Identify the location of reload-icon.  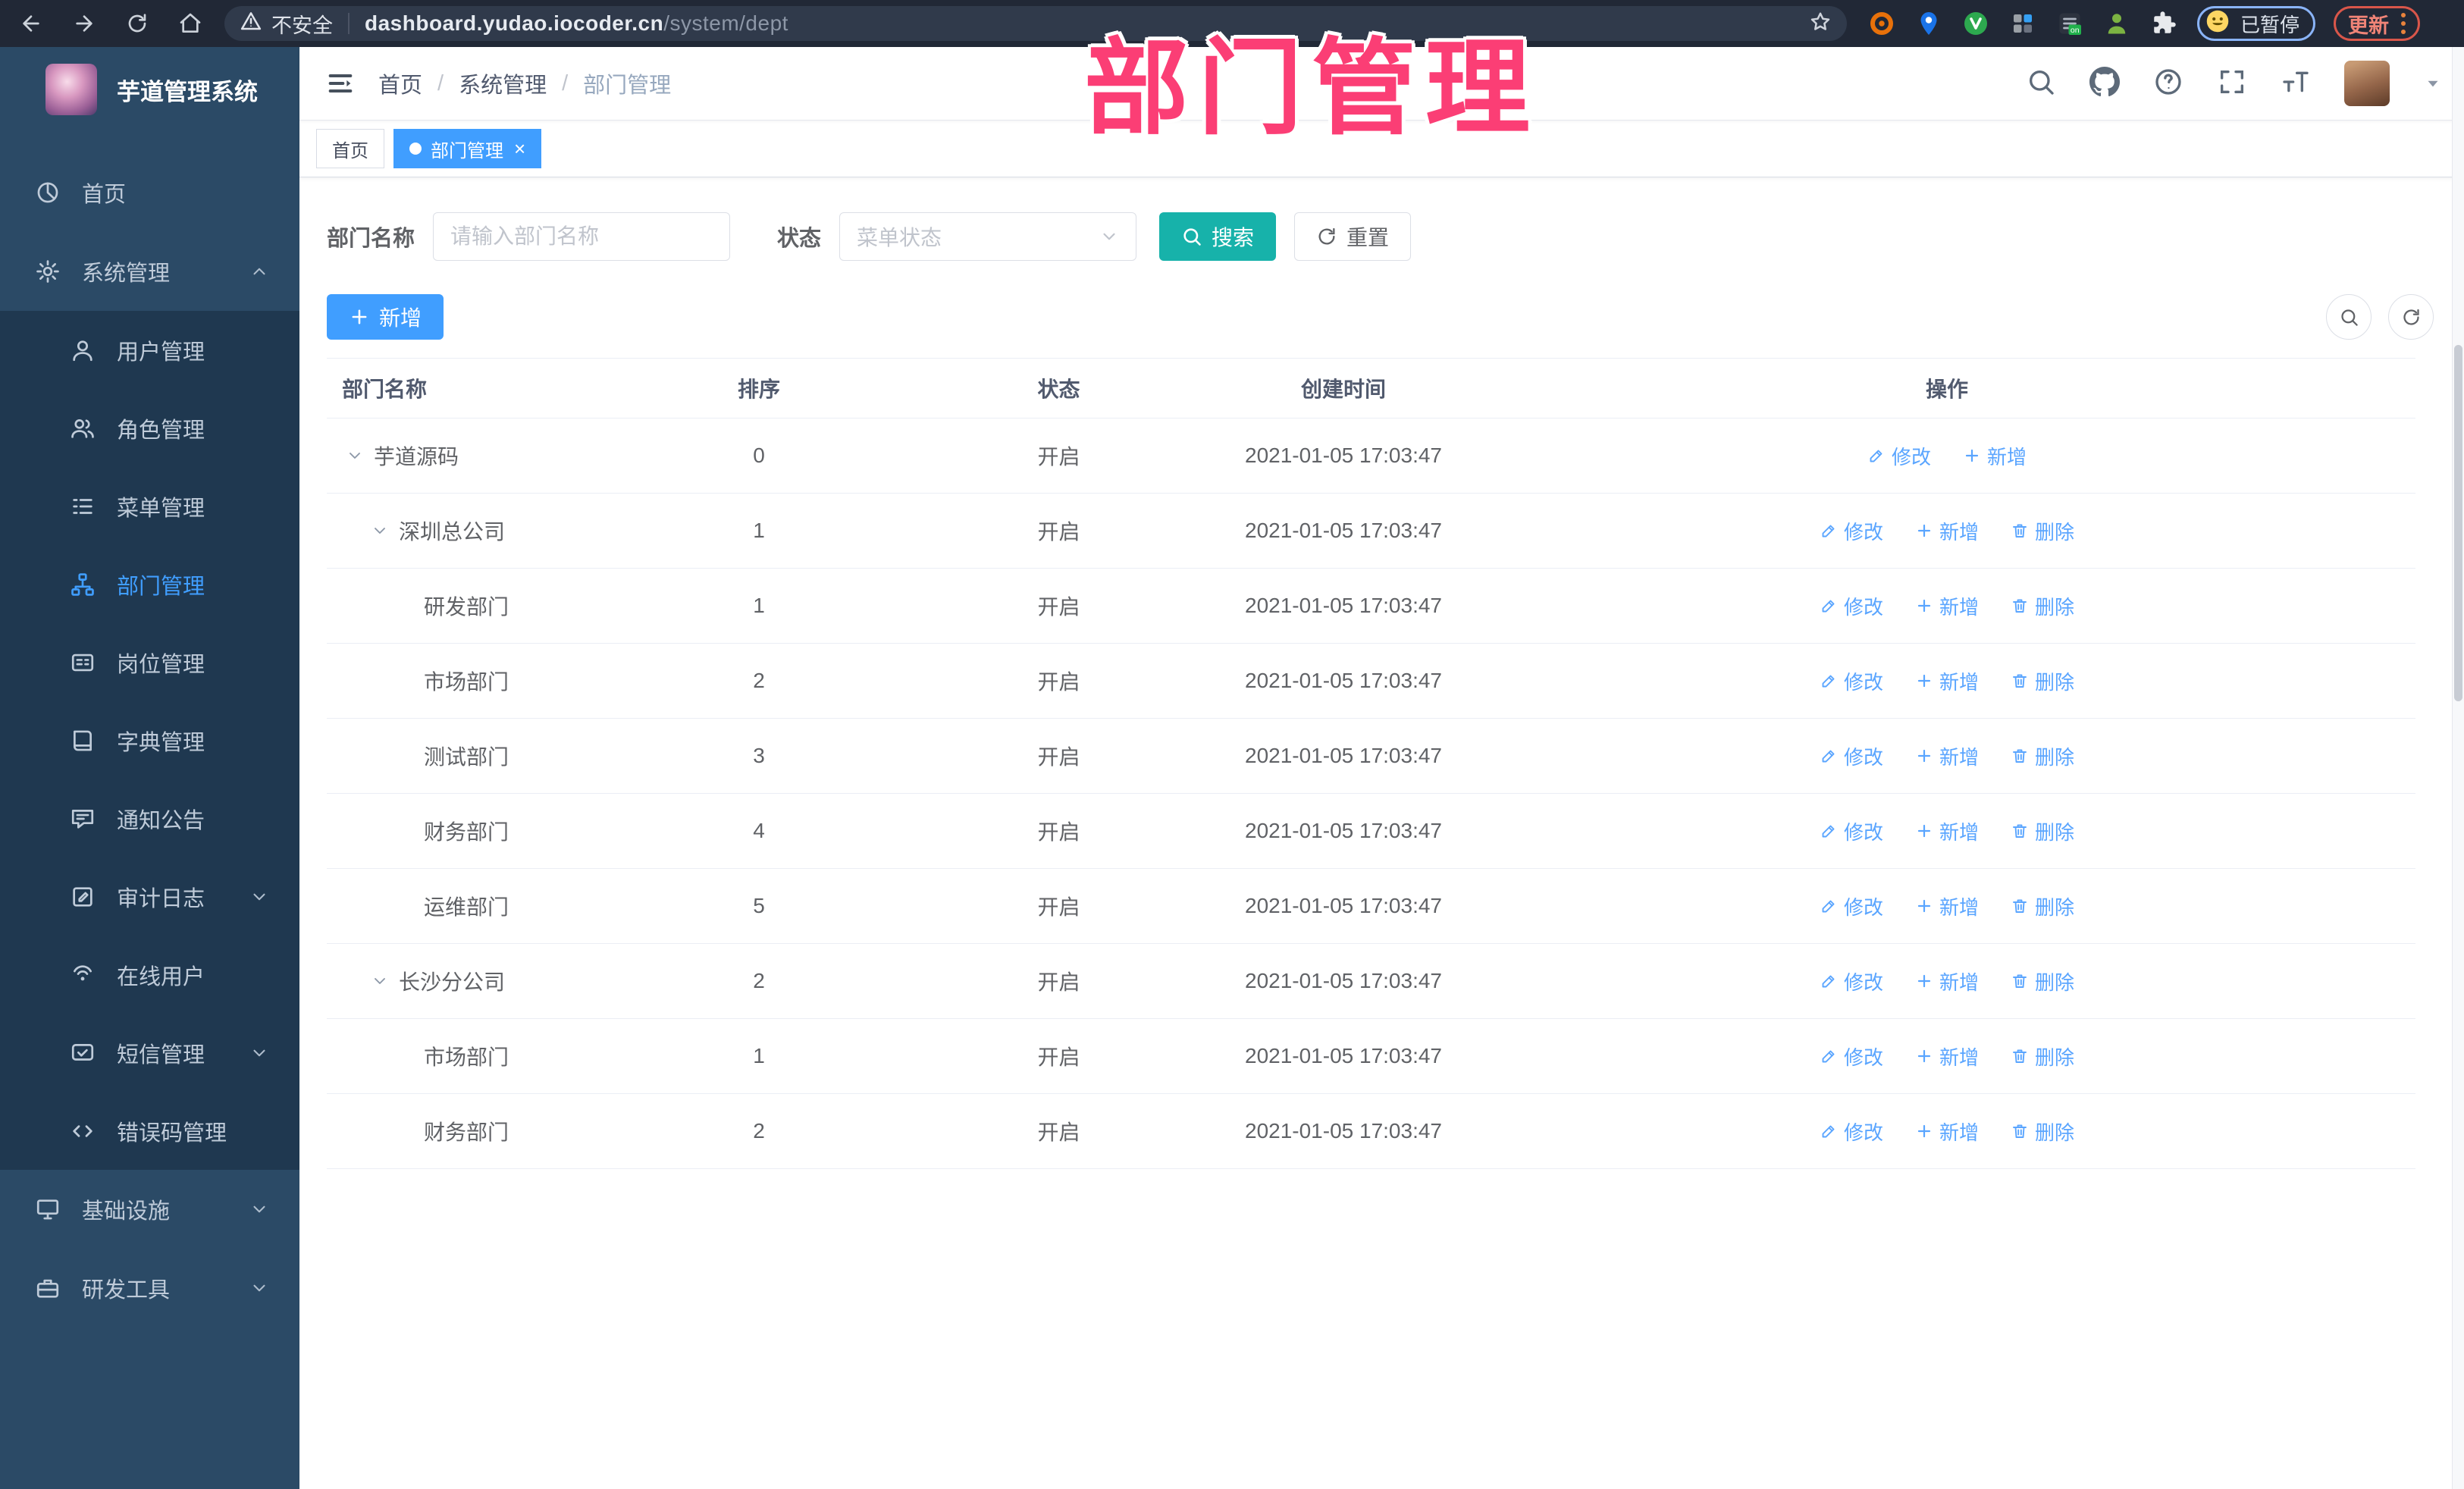
(137, 23).